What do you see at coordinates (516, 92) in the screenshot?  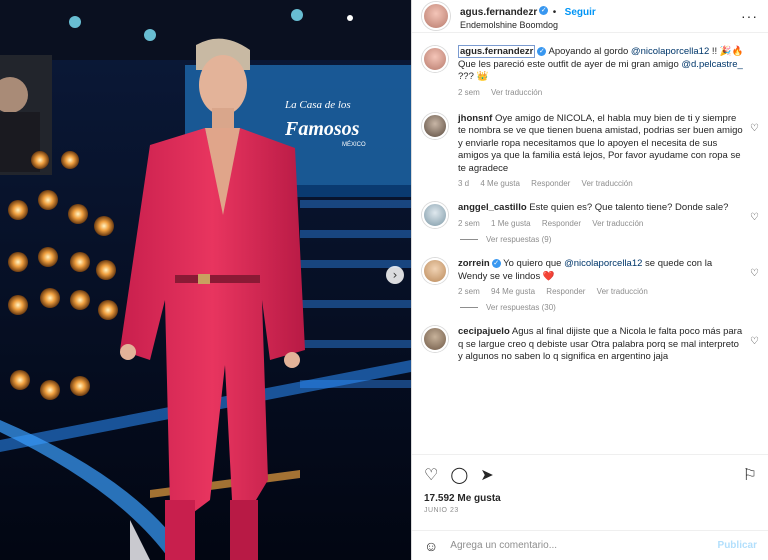 I see `caption-translate-link: Ver traducción` at bounding box center [516, 92].